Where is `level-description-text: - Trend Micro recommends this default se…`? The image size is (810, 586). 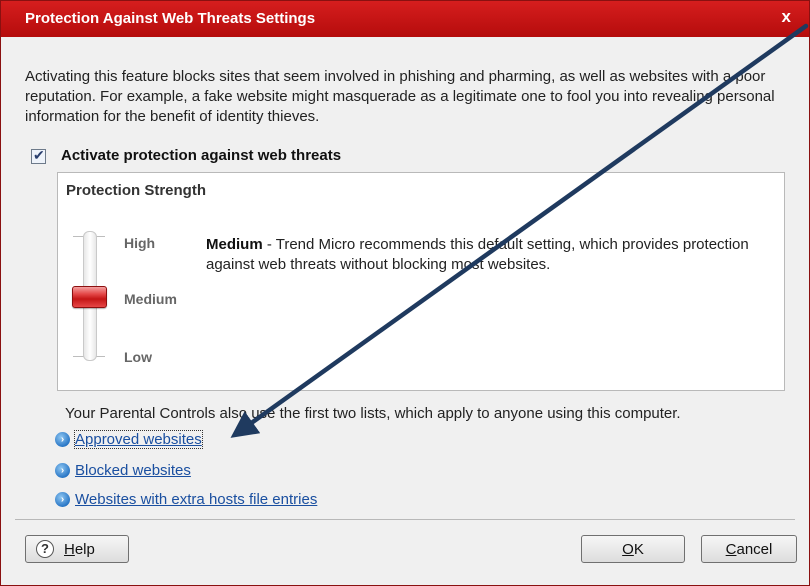 level-description-text: - Trend Micro recommends this default se… is located at coordinates (477, 254).